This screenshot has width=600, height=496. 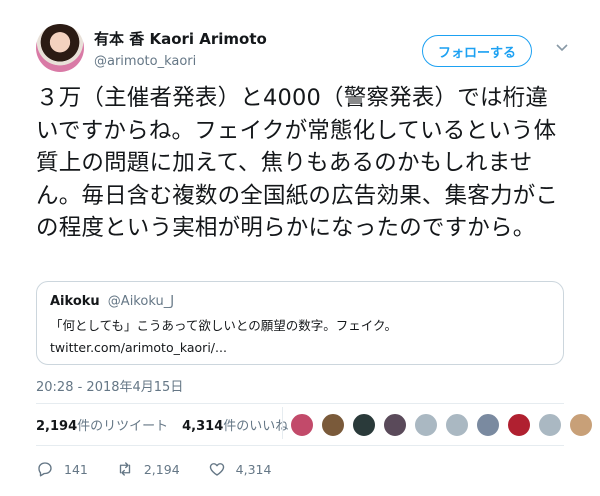 What do you see at coordinates (161, 469) in the screenshot?
I see `retweet-count: 2,194` at bounding box center [161, 469].